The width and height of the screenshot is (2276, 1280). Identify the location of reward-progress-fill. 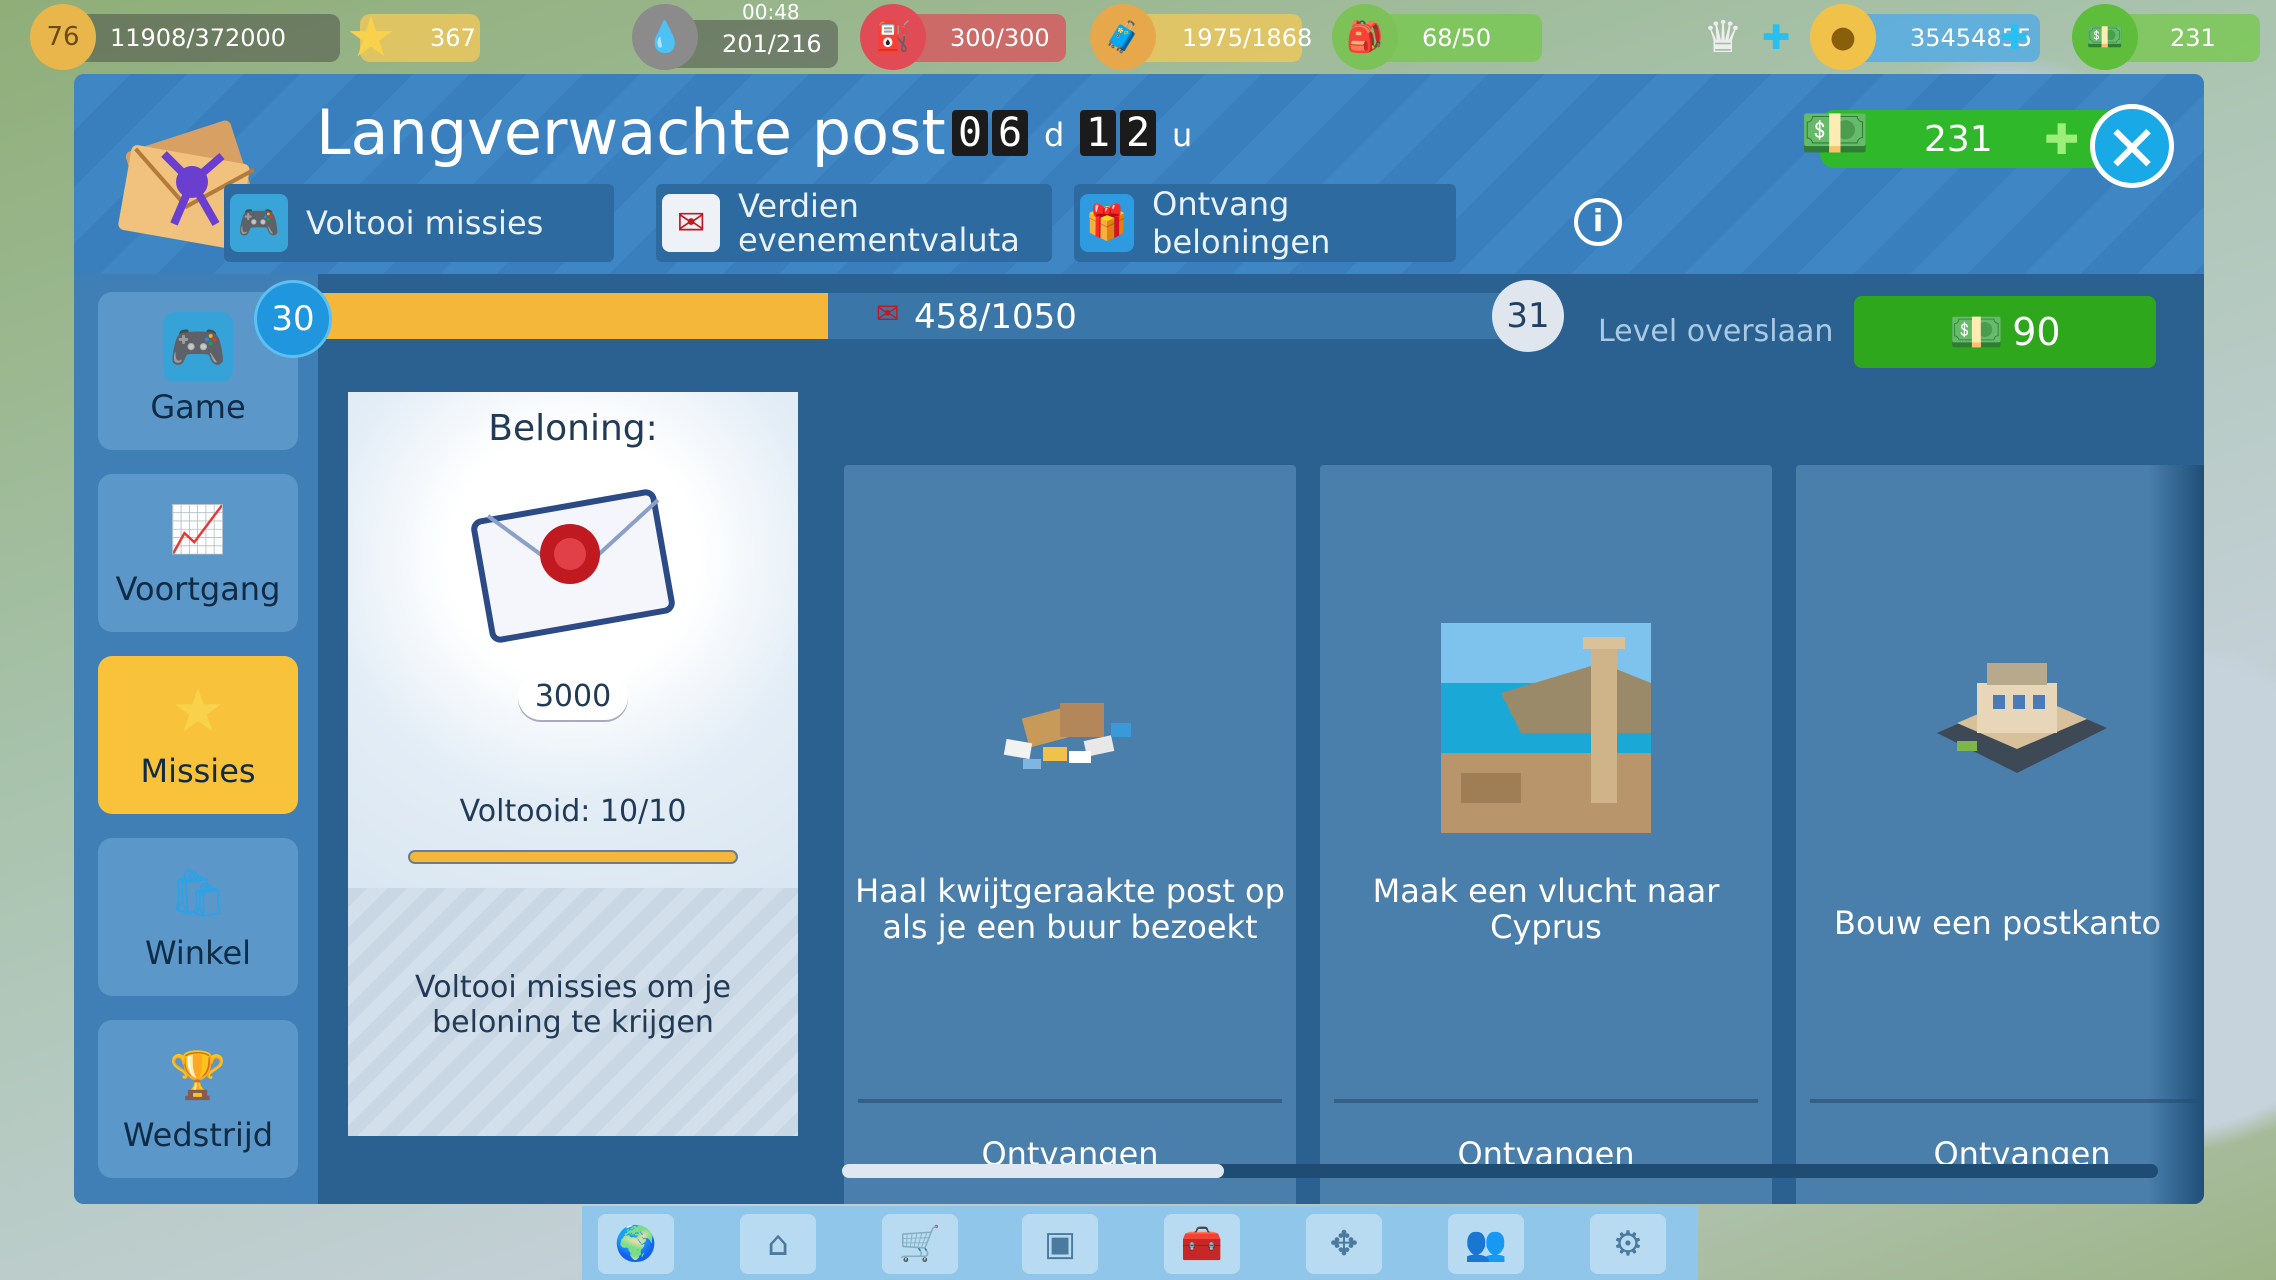
(573, 857).